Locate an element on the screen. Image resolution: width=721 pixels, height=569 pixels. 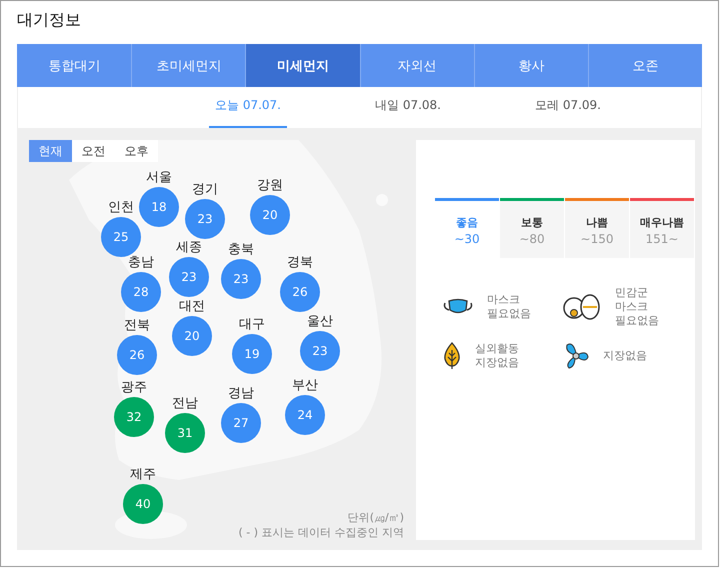
day-tab: 내일 07.08. is located at coordinates (408, 107).